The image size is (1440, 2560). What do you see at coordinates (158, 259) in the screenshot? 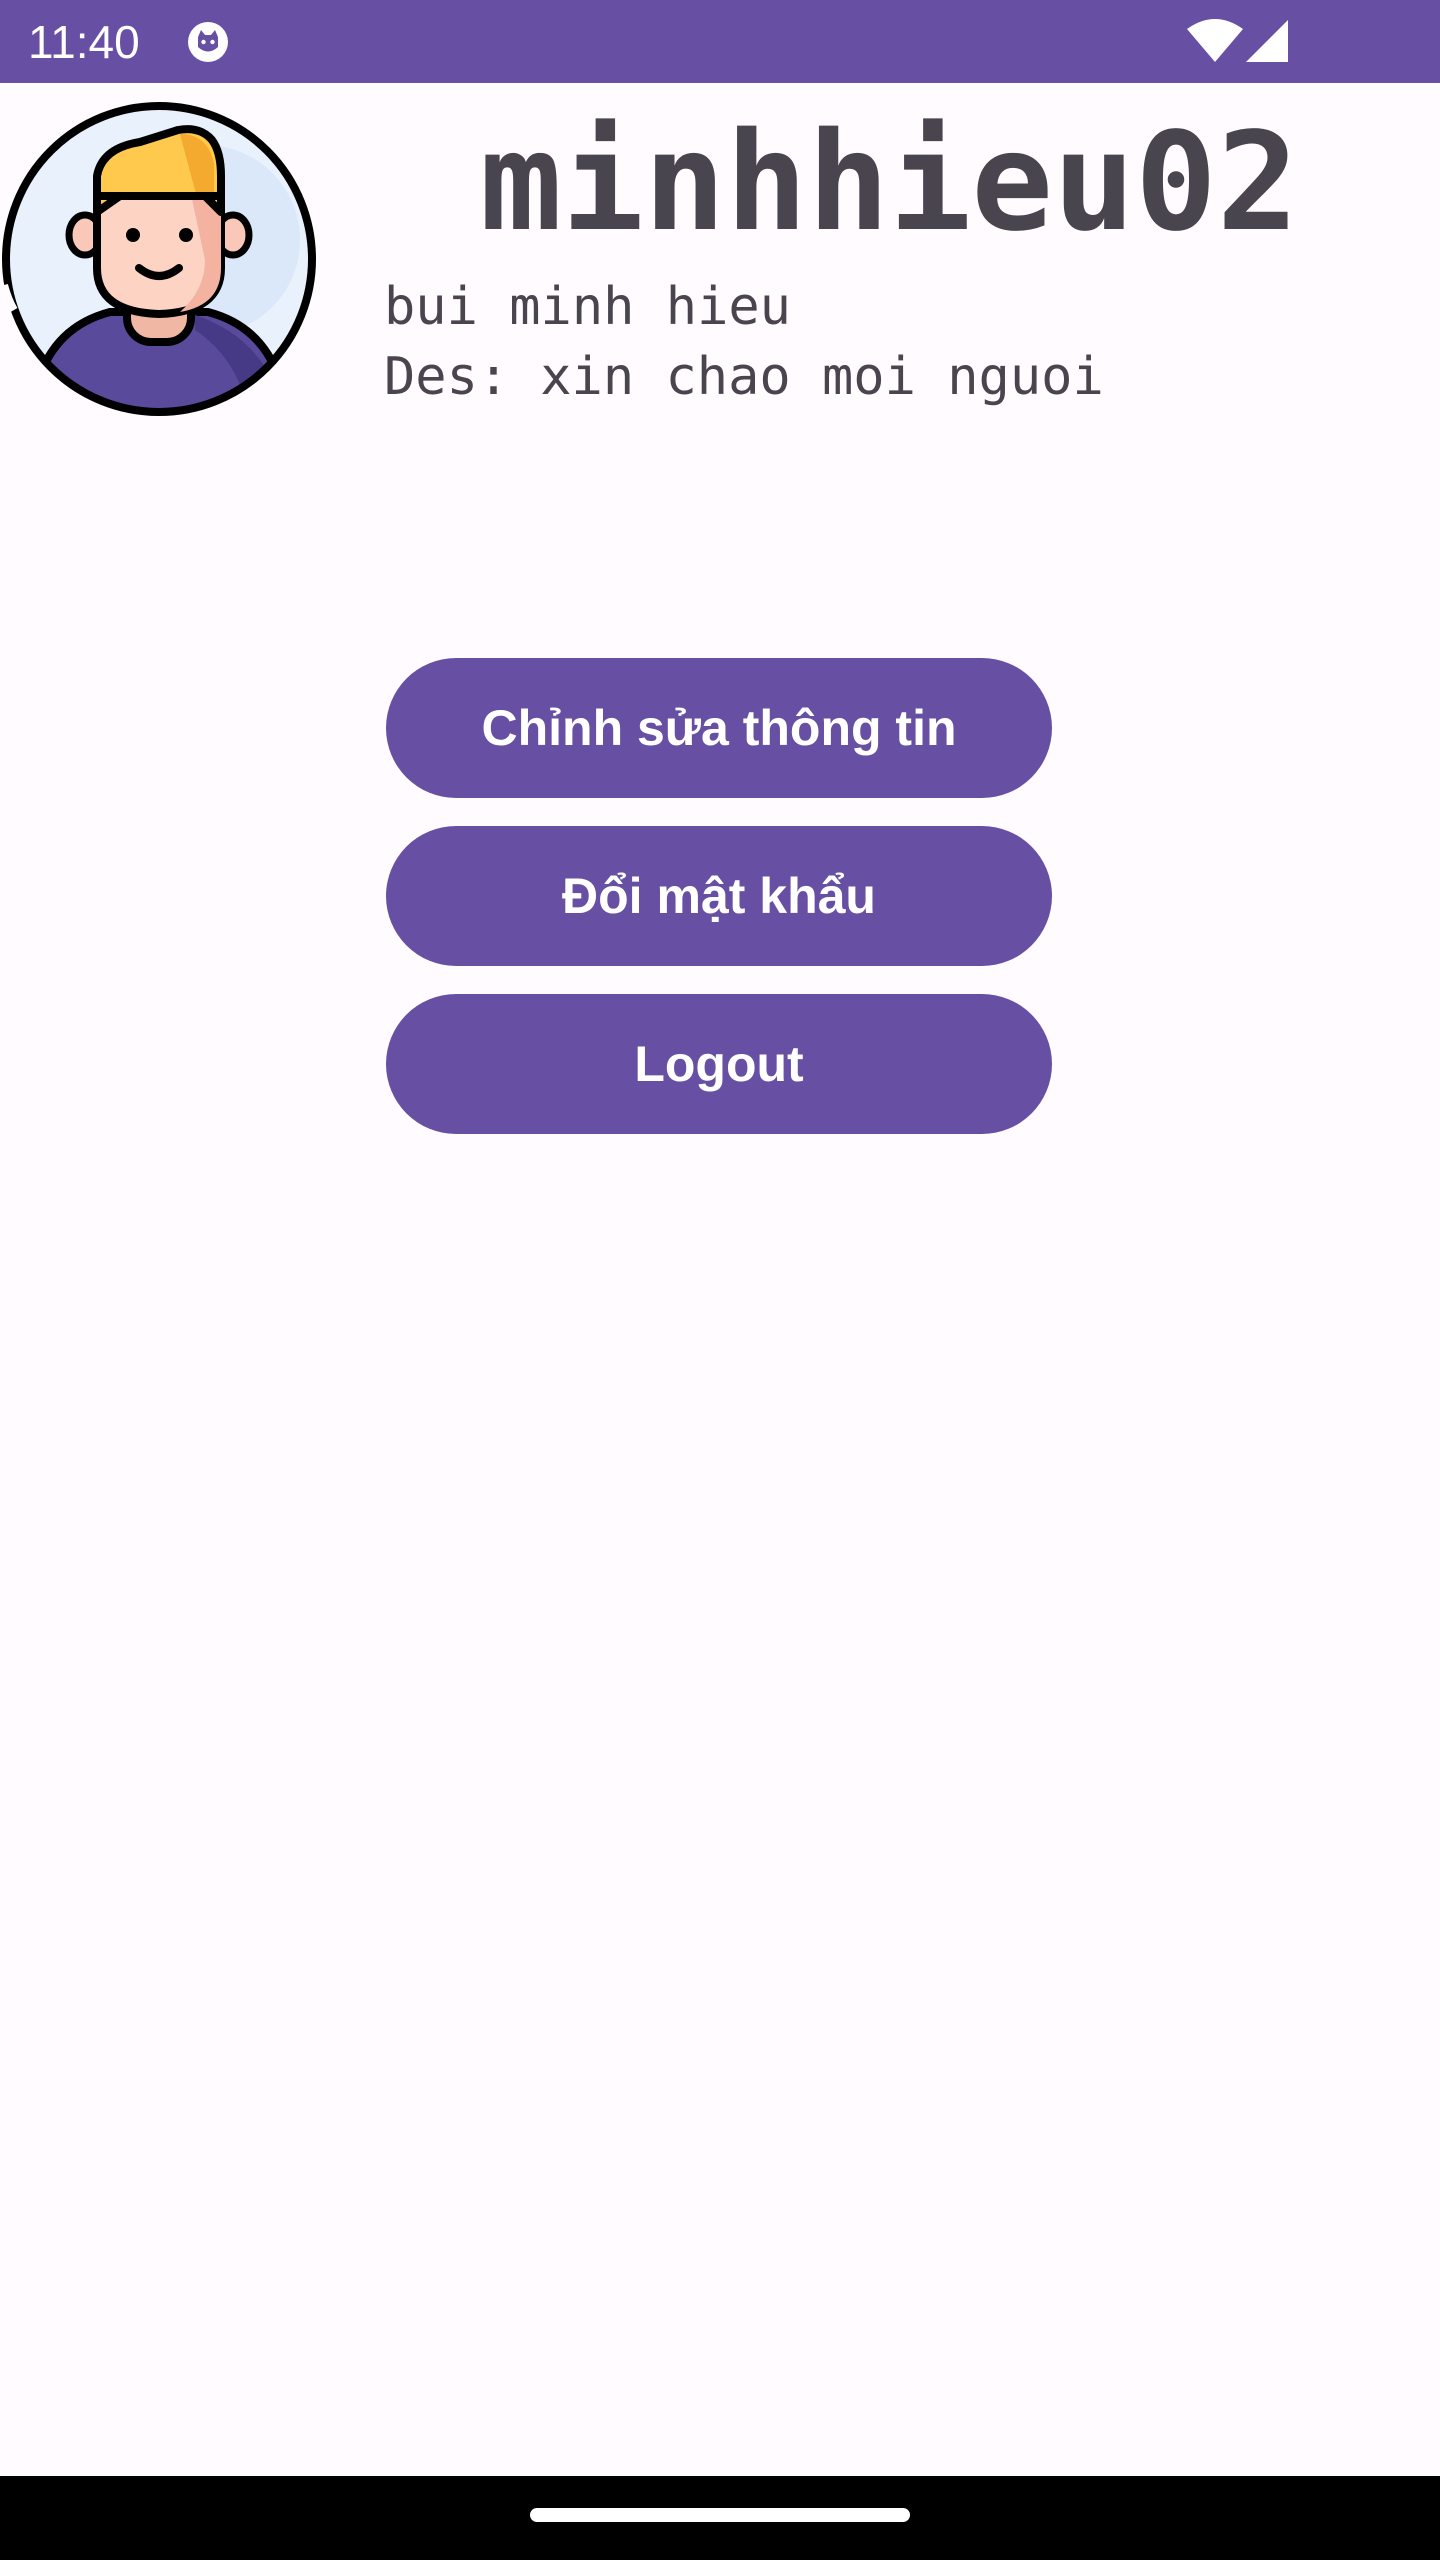
I see `user-avatar-icon` at bounding box center [158, 259].